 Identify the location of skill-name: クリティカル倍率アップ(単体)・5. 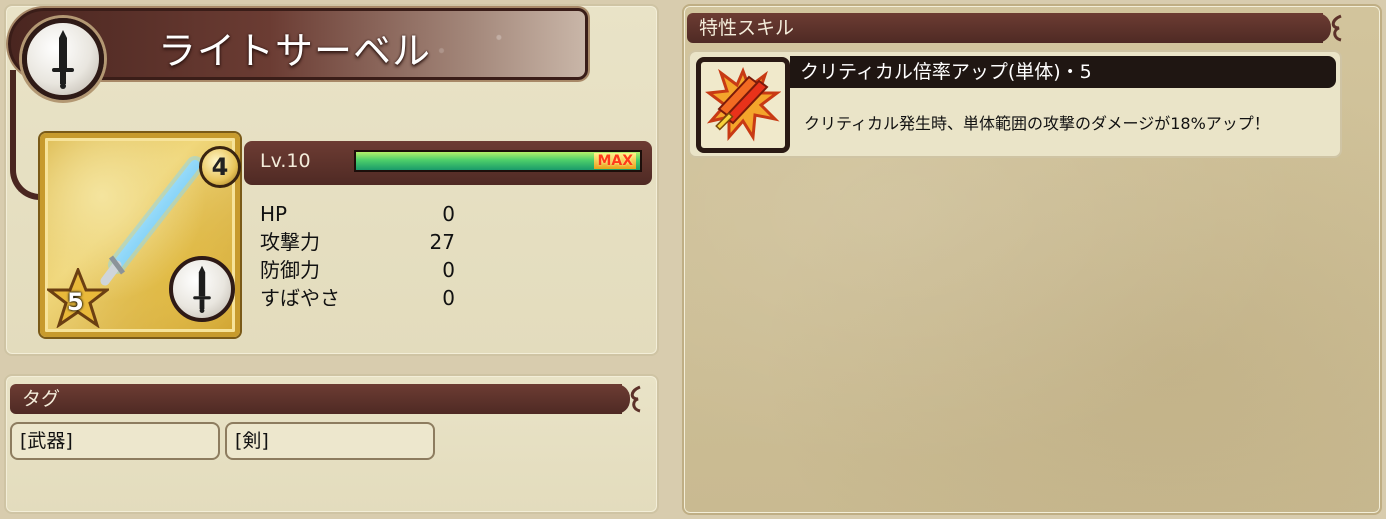
(1063, 72).